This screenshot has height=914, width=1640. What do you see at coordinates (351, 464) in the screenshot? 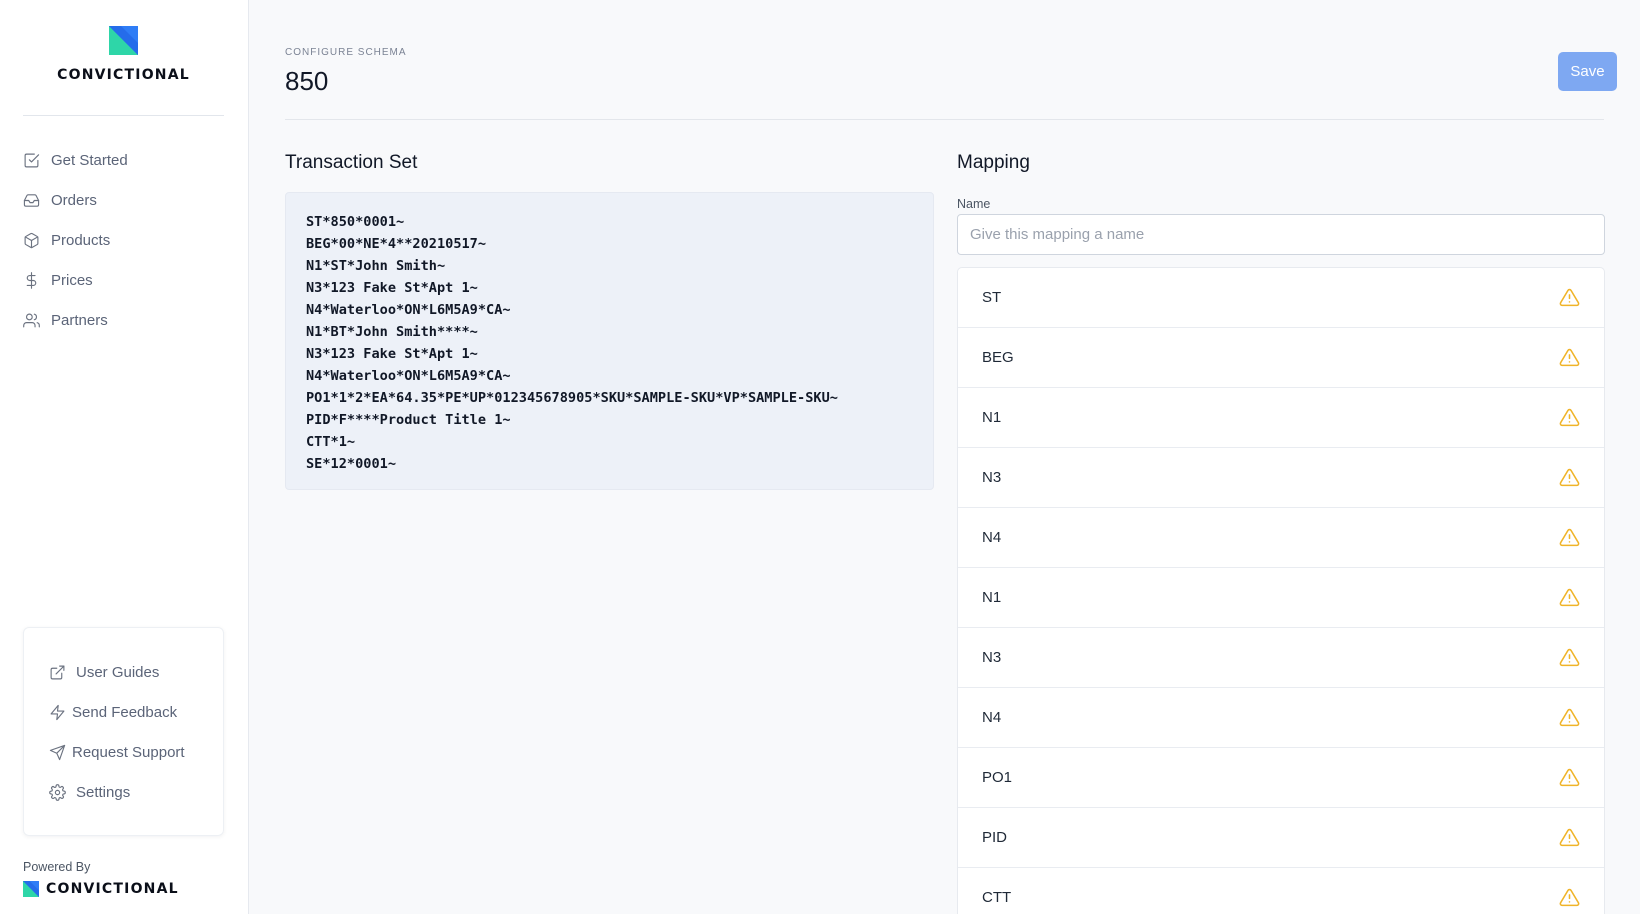
I see `code-line: SE*12*0001~` at bounding box center [351, 464].